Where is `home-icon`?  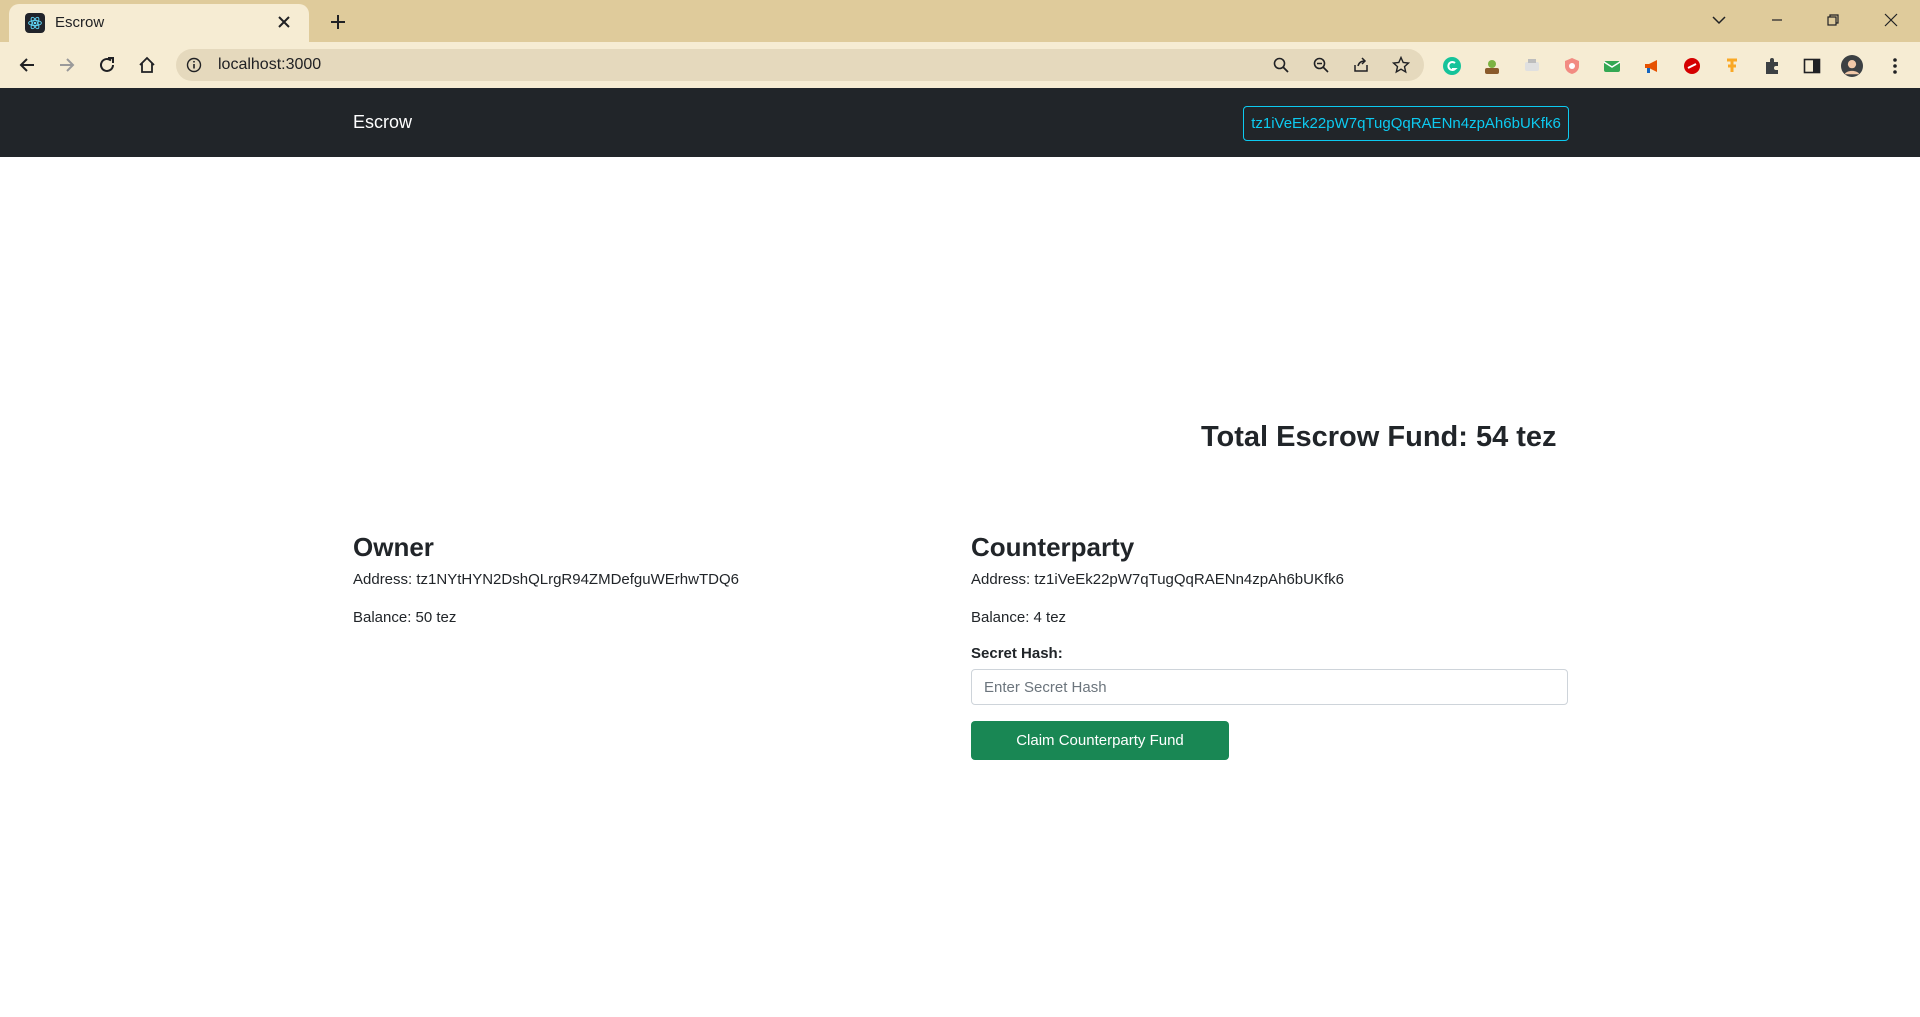
home-icon is located at coordinates (147, 65).